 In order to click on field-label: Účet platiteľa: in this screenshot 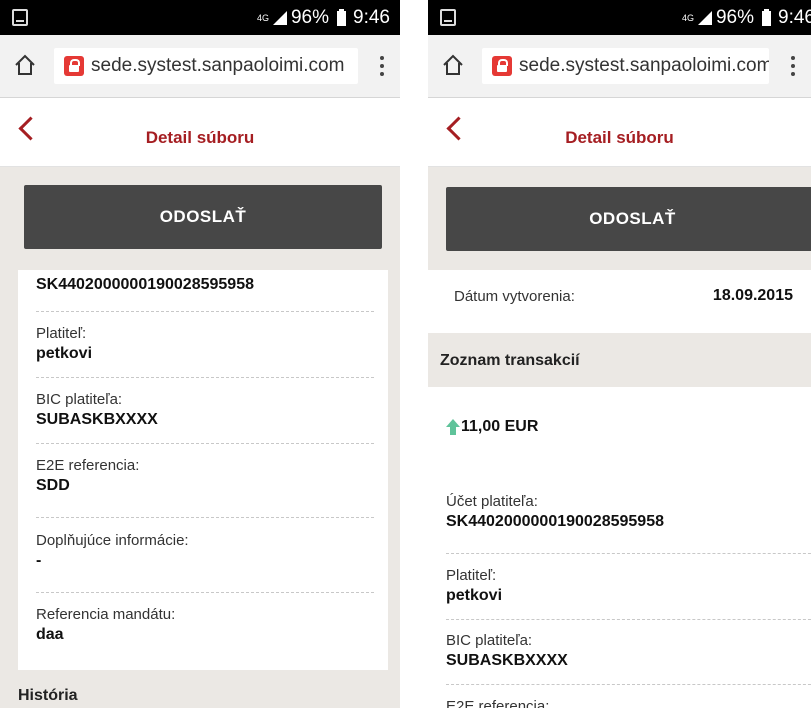, I will do `click(492, 501)`.